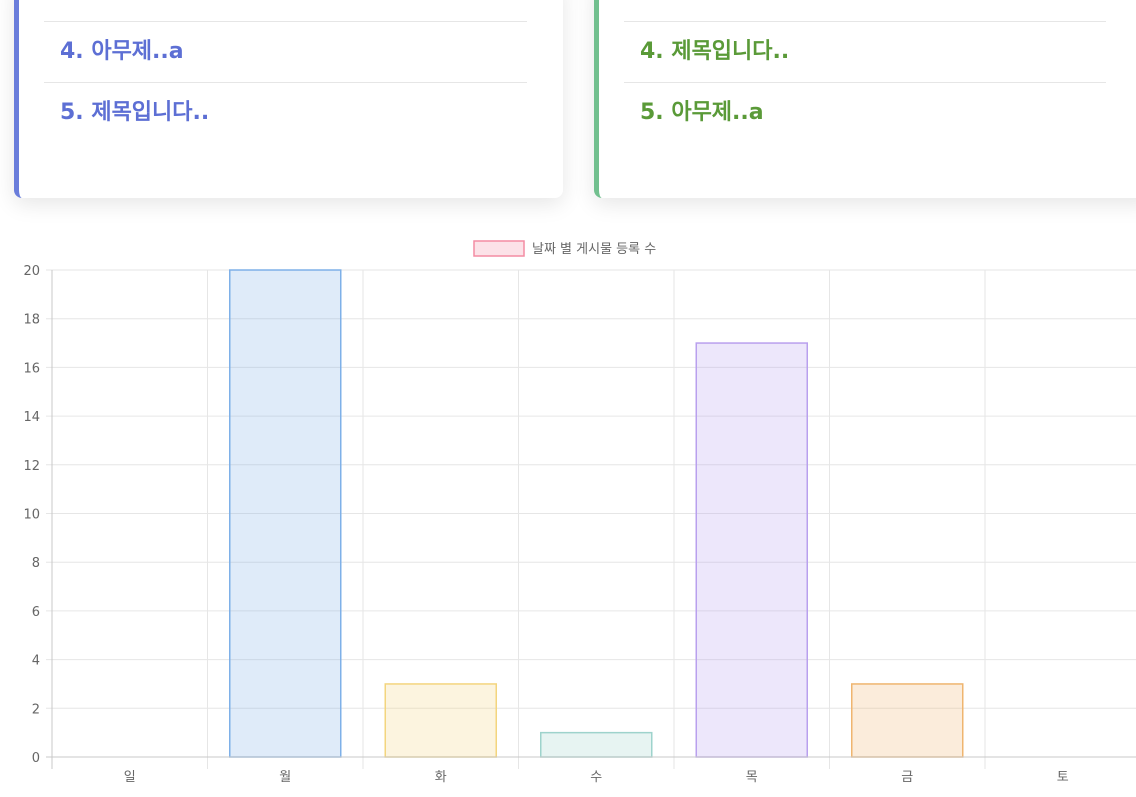 The width and height of the screenshot is (1136, 797). I want to click on post-item: 5. 아무제..a, so click(865, 113).